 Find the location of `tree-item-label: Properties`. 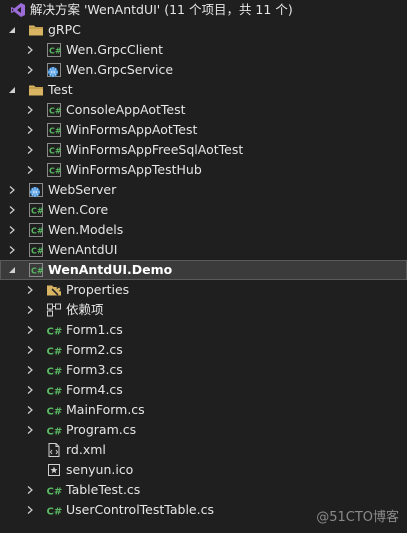

tree-item-label: Properties is located at coordinates (98, 289).